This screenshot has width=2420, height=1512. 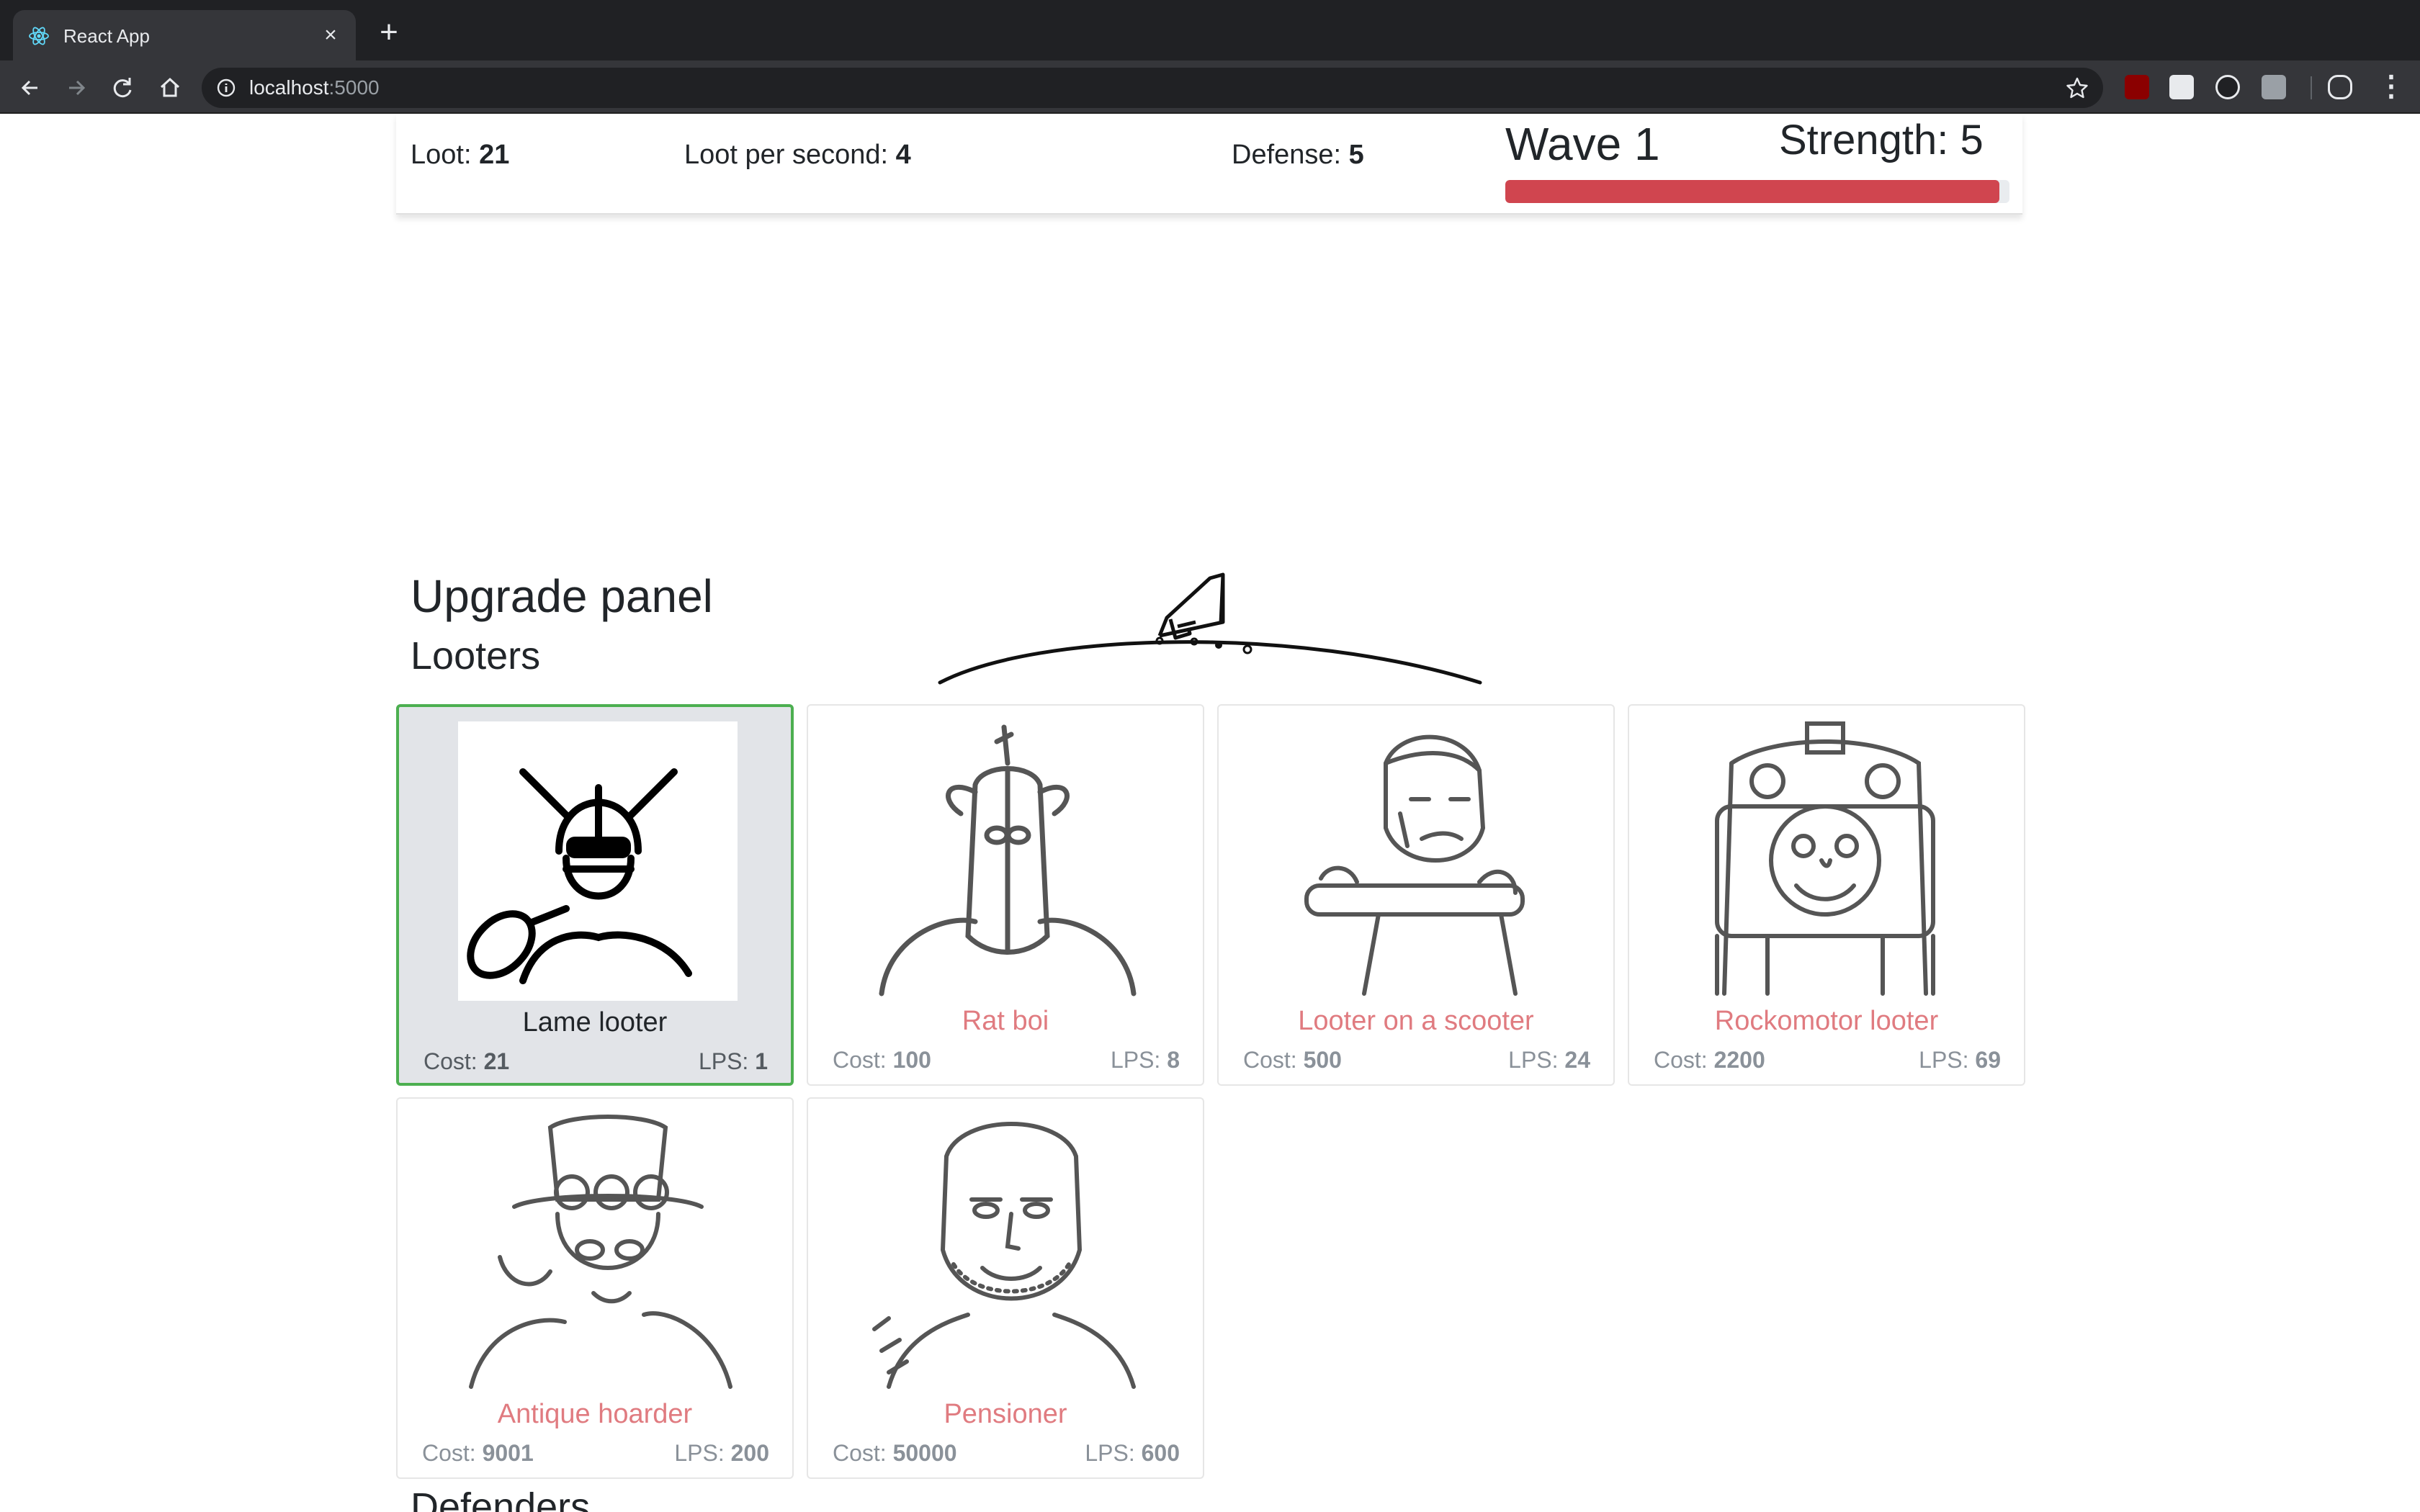 I want to click on looter-name: Lame looter, so click(x=595, y=1022).